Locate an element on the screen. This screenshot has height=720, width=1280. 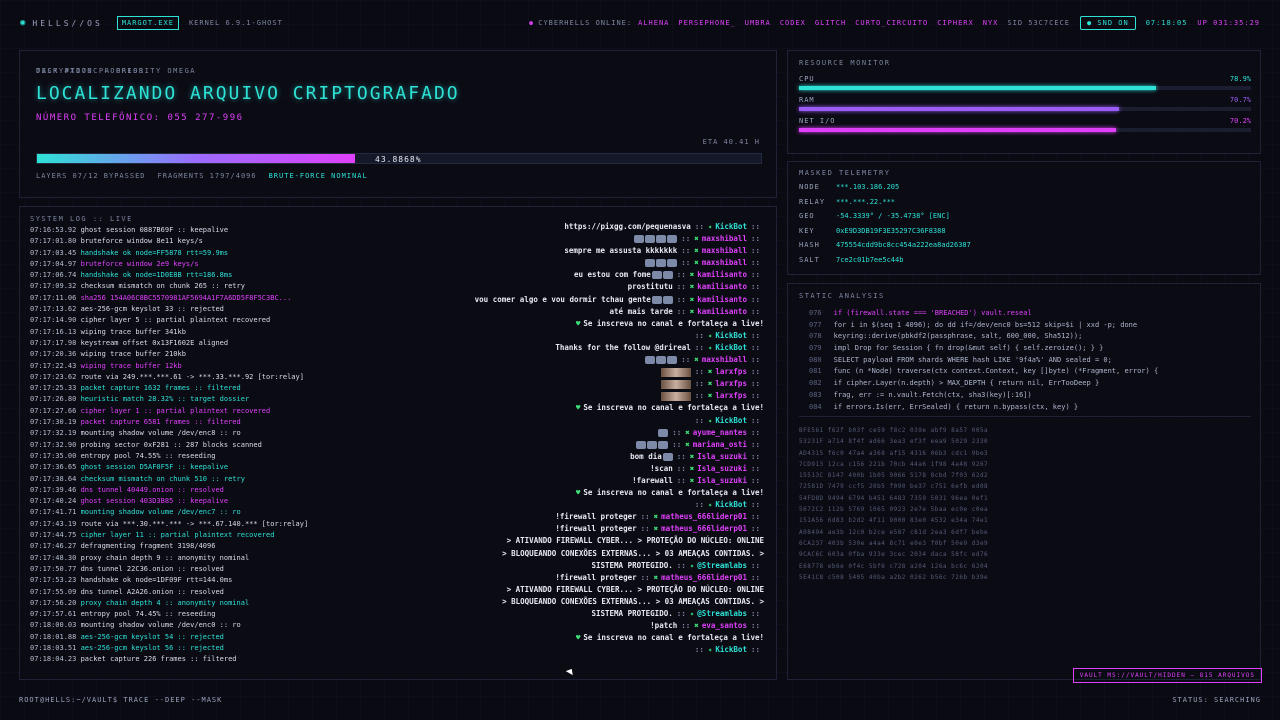
online-user: CIPHERX is located at coordinates (955, 23).